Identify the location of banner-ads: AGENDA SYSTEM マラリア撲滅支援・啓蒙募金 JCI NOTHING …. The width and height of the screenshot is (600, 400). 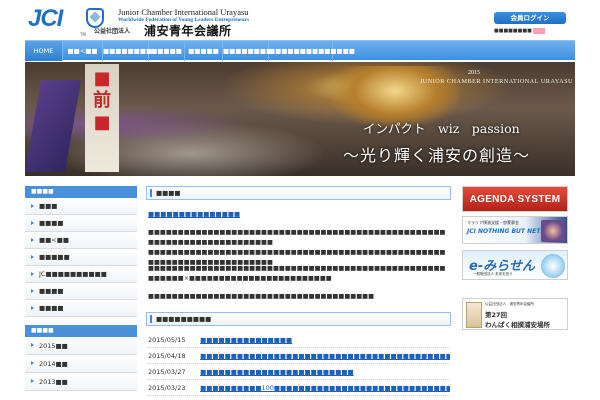
(515, 293).